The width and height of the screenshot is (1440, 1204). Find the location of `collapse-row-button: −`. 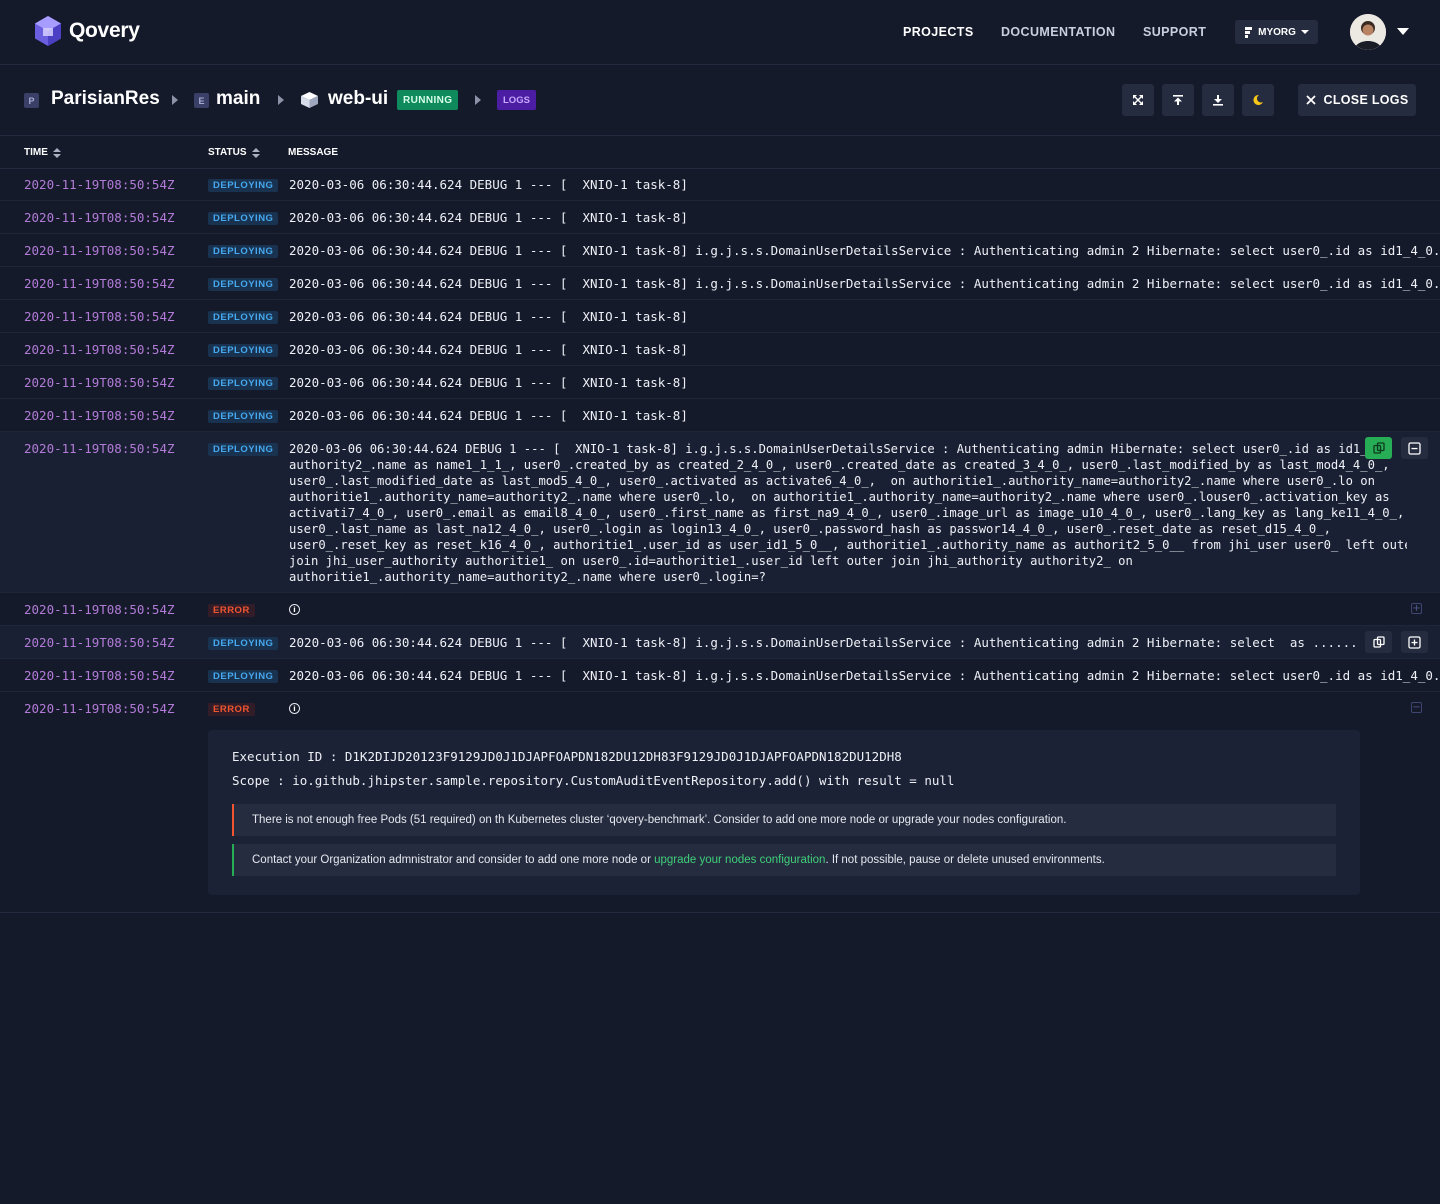

collapse-row-button: − is located at coordinates (1416, 707).